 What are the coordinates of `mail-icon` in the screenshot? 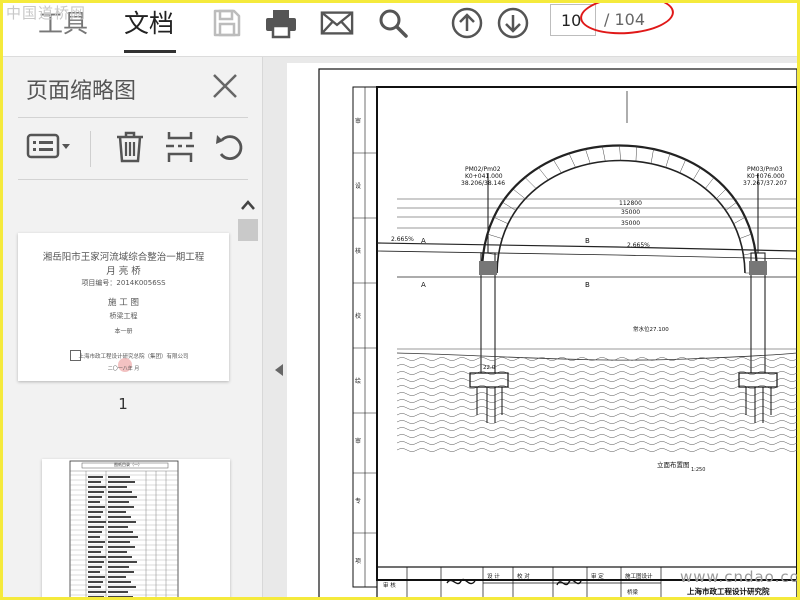 It's located at (337, 23).